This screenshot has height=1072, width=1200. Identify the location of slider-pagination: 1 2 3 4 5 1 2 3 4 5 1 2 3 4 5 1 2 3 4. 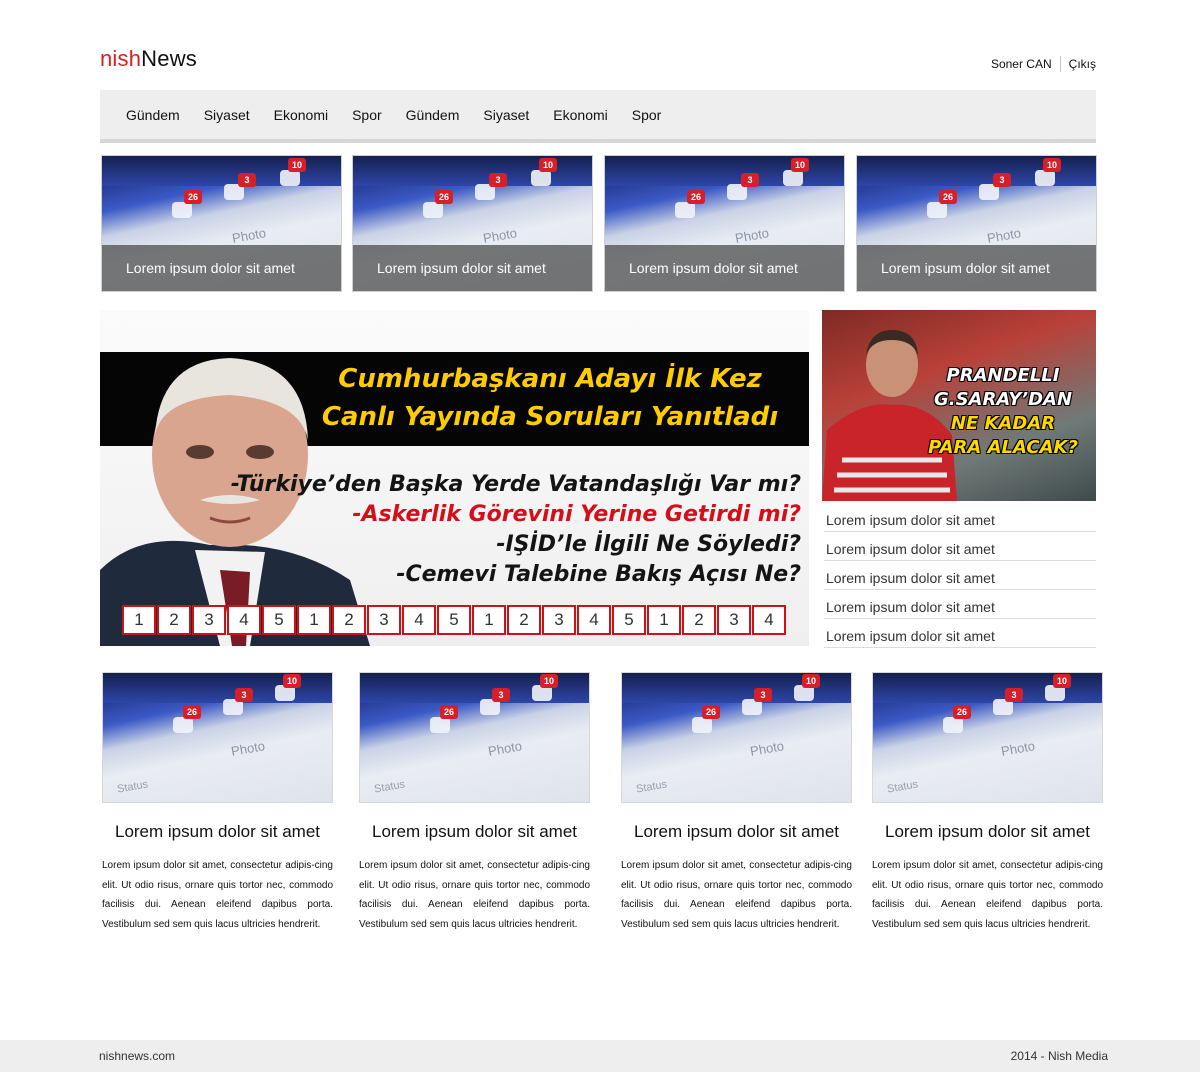
(454, 620).